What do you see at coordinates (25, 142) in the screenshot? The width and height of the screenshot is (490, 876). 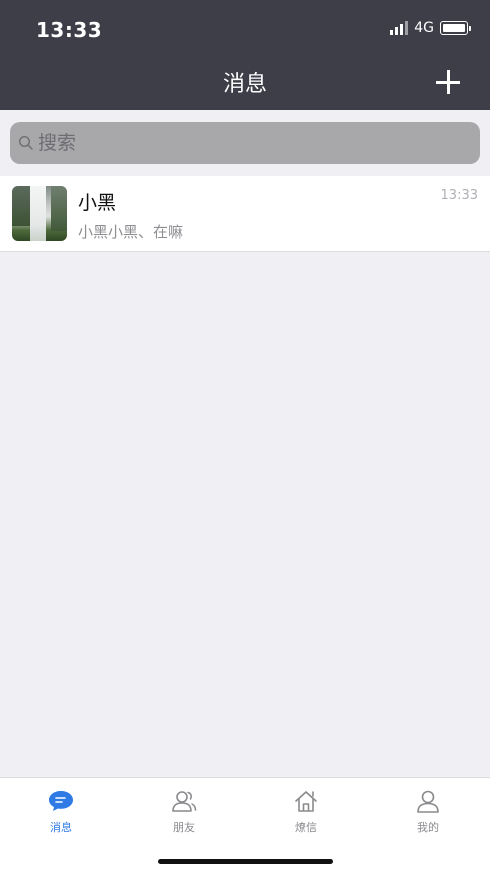 I see `search-icon` at bounding box center [25, 142].